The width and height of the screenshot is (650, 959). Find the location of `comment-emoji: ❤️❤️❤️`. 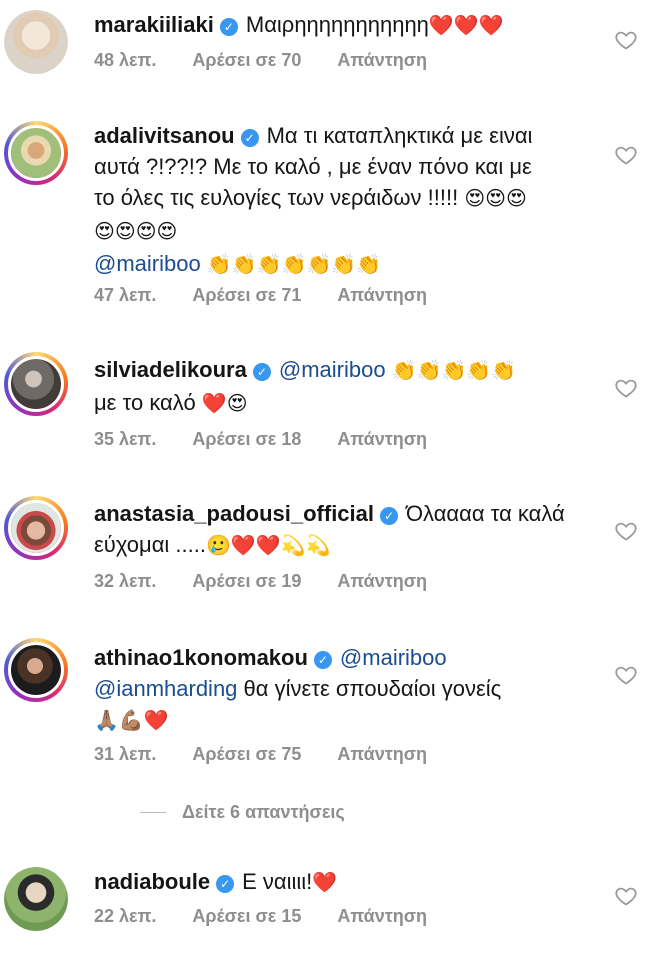

comment-emoji: ❤️❤️❤️ is located at coordinates (466, 26).